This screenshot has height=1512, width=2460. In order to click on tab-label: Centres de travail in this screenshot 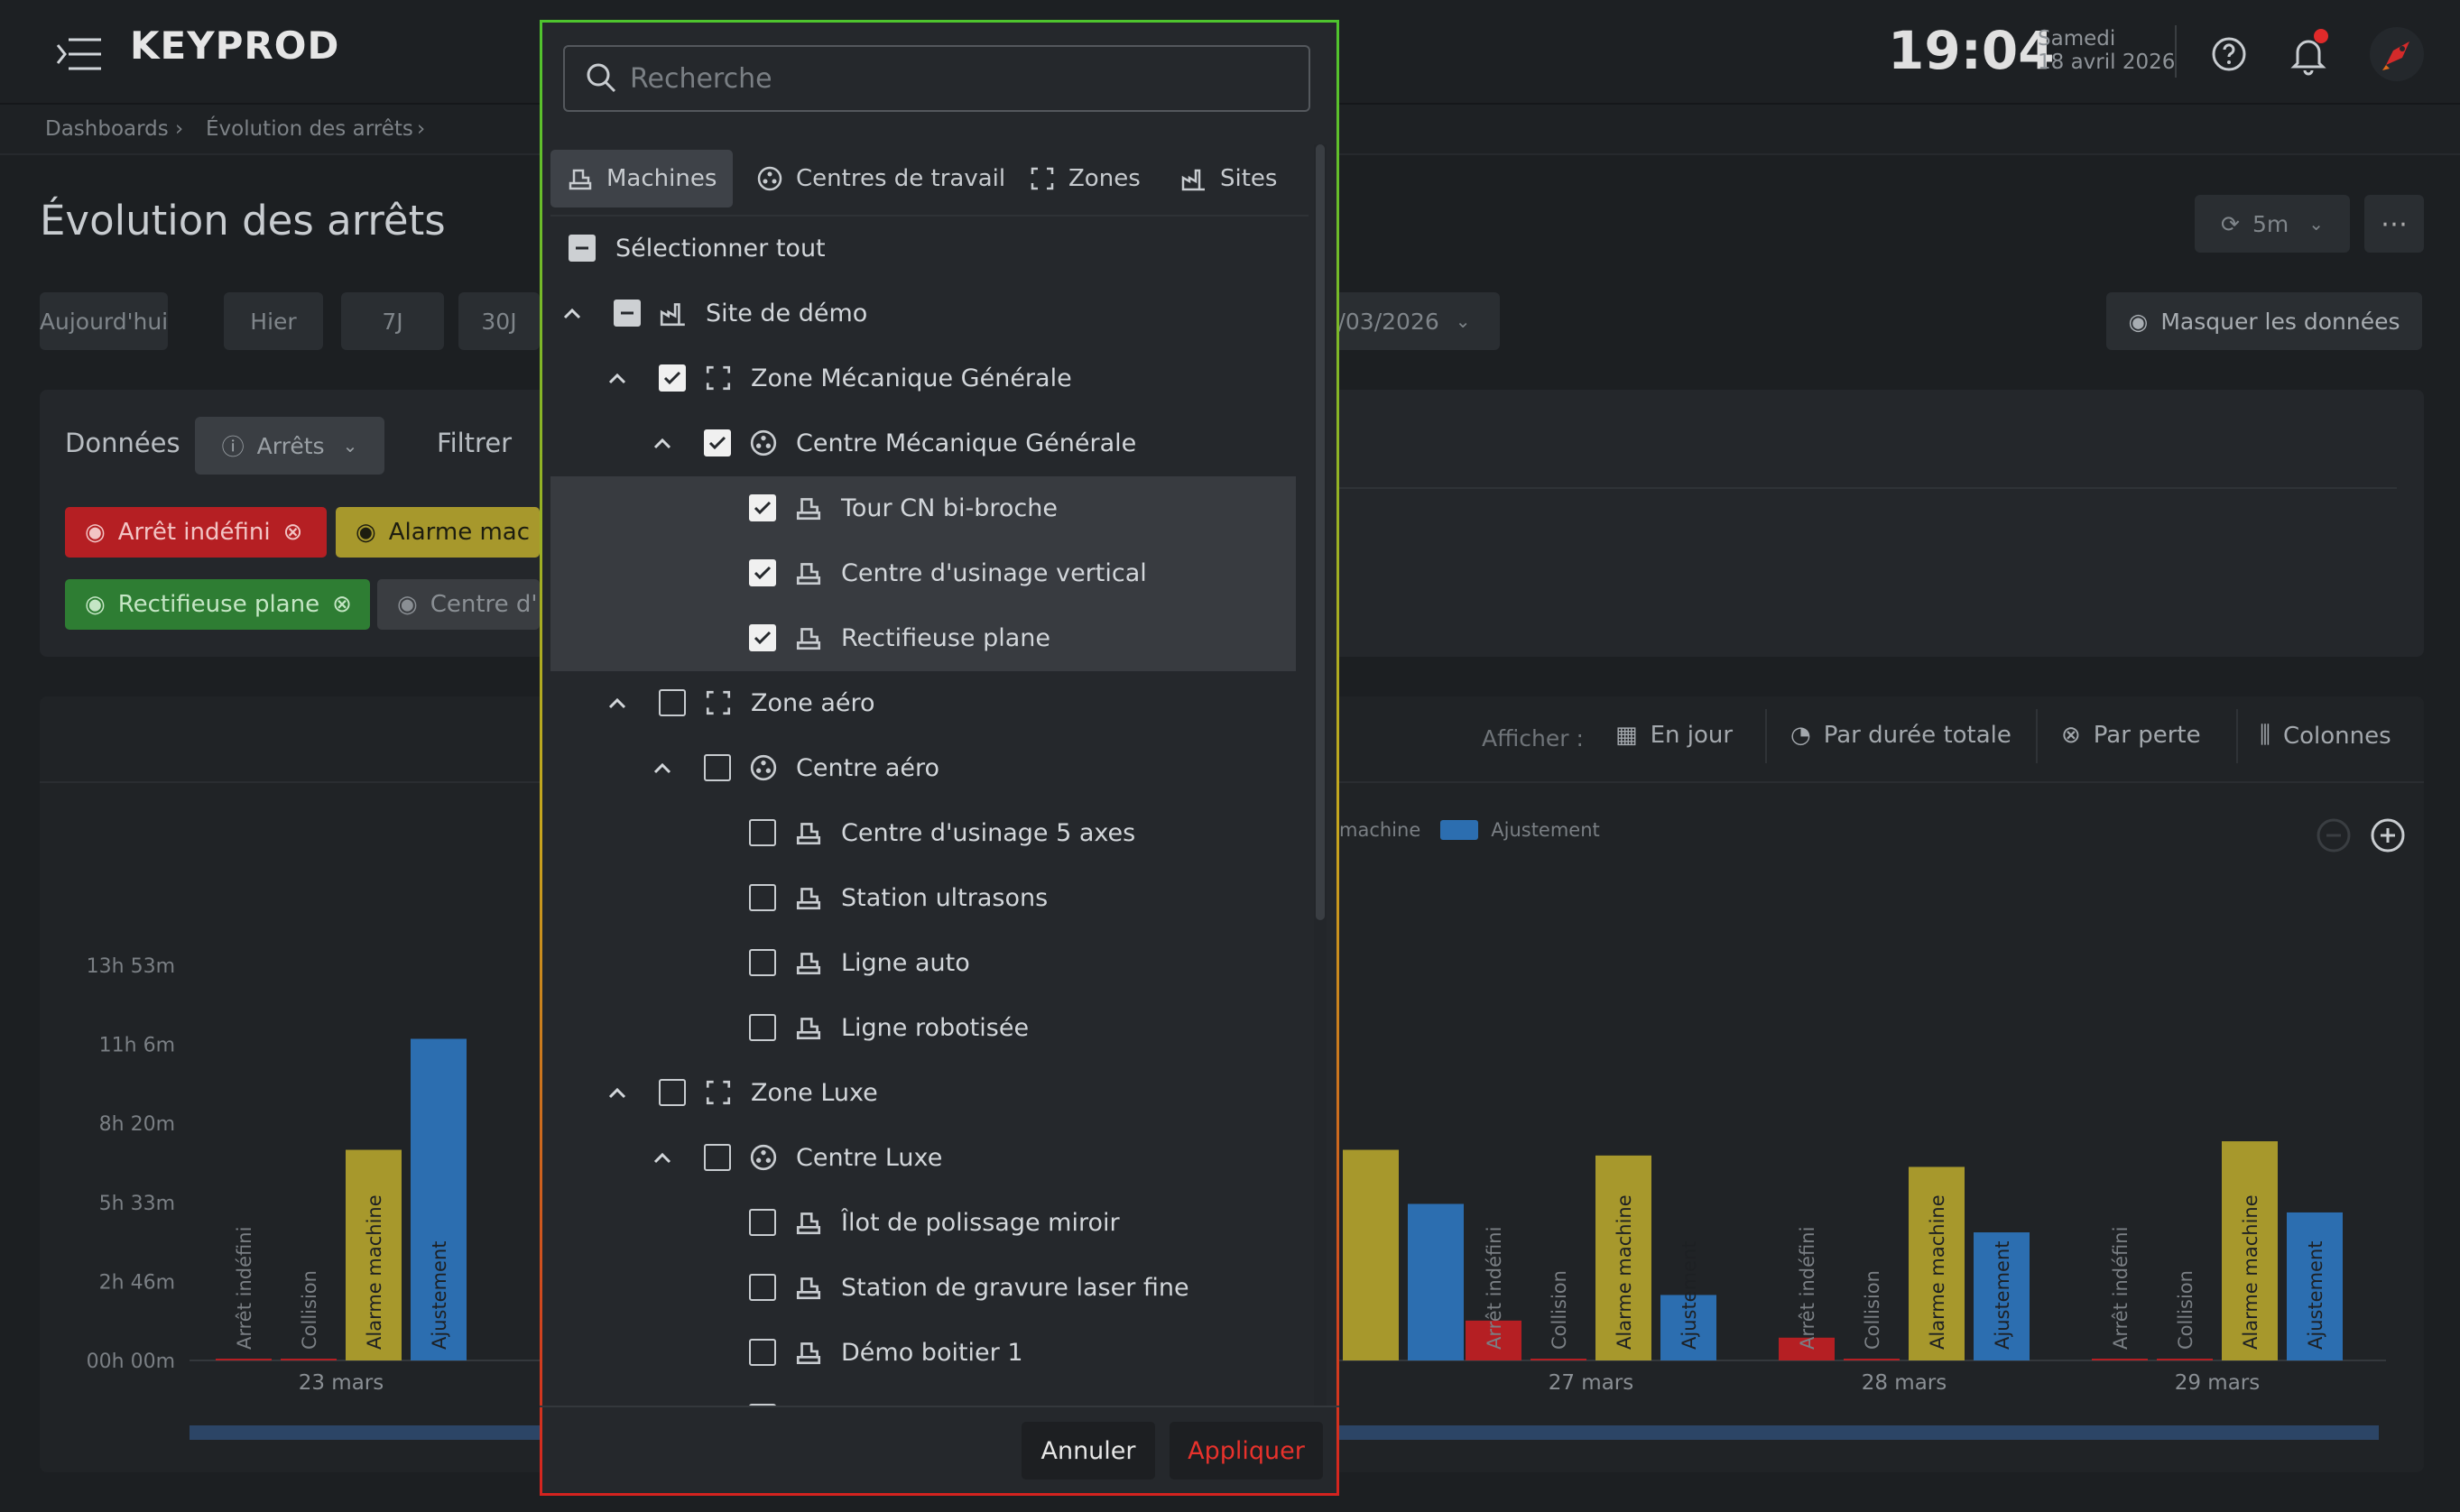, I will do `click(901, 178)`.